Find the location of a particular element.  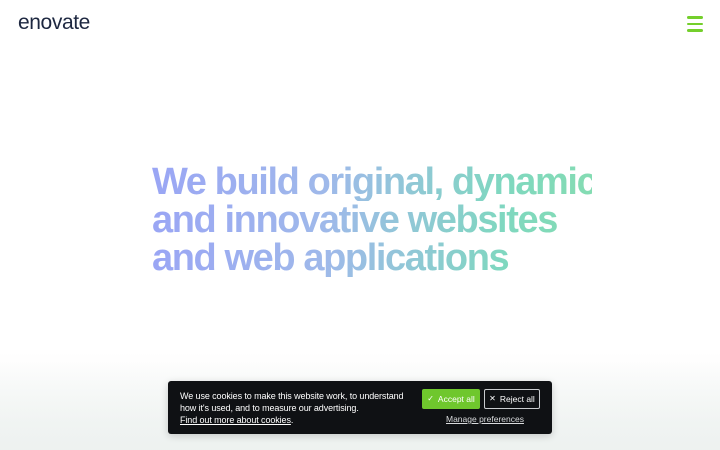

cookie-info-link: Find out more about cookies is located at coordinates (235, 420).